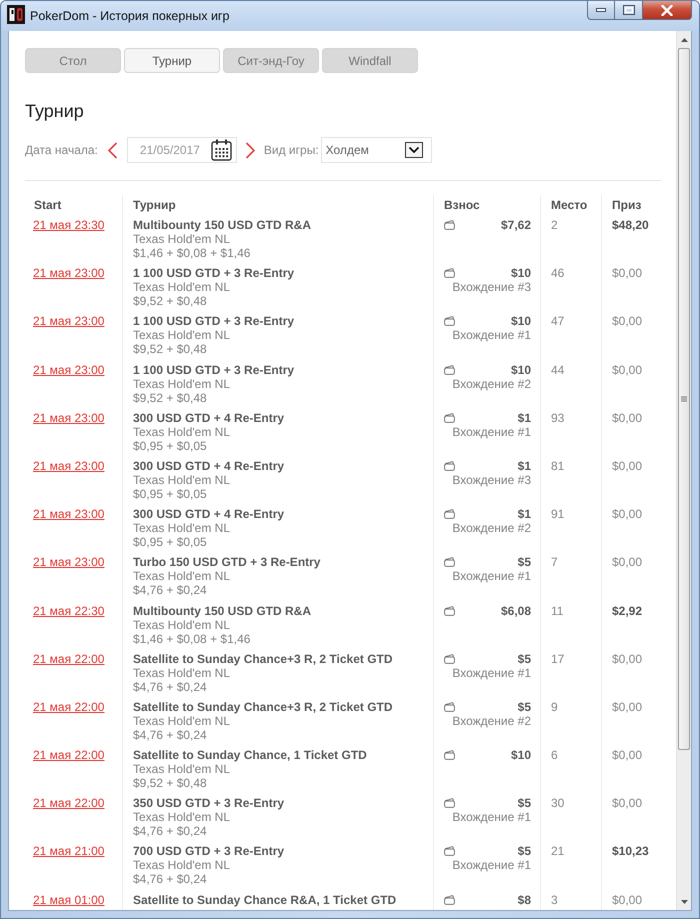 The height and width of the screenshot is (919, 700). Describe the element at coordinates (170, 301) in the screenshot. I see `buyin-breakdown: $9,52 + $0,48` at that location.